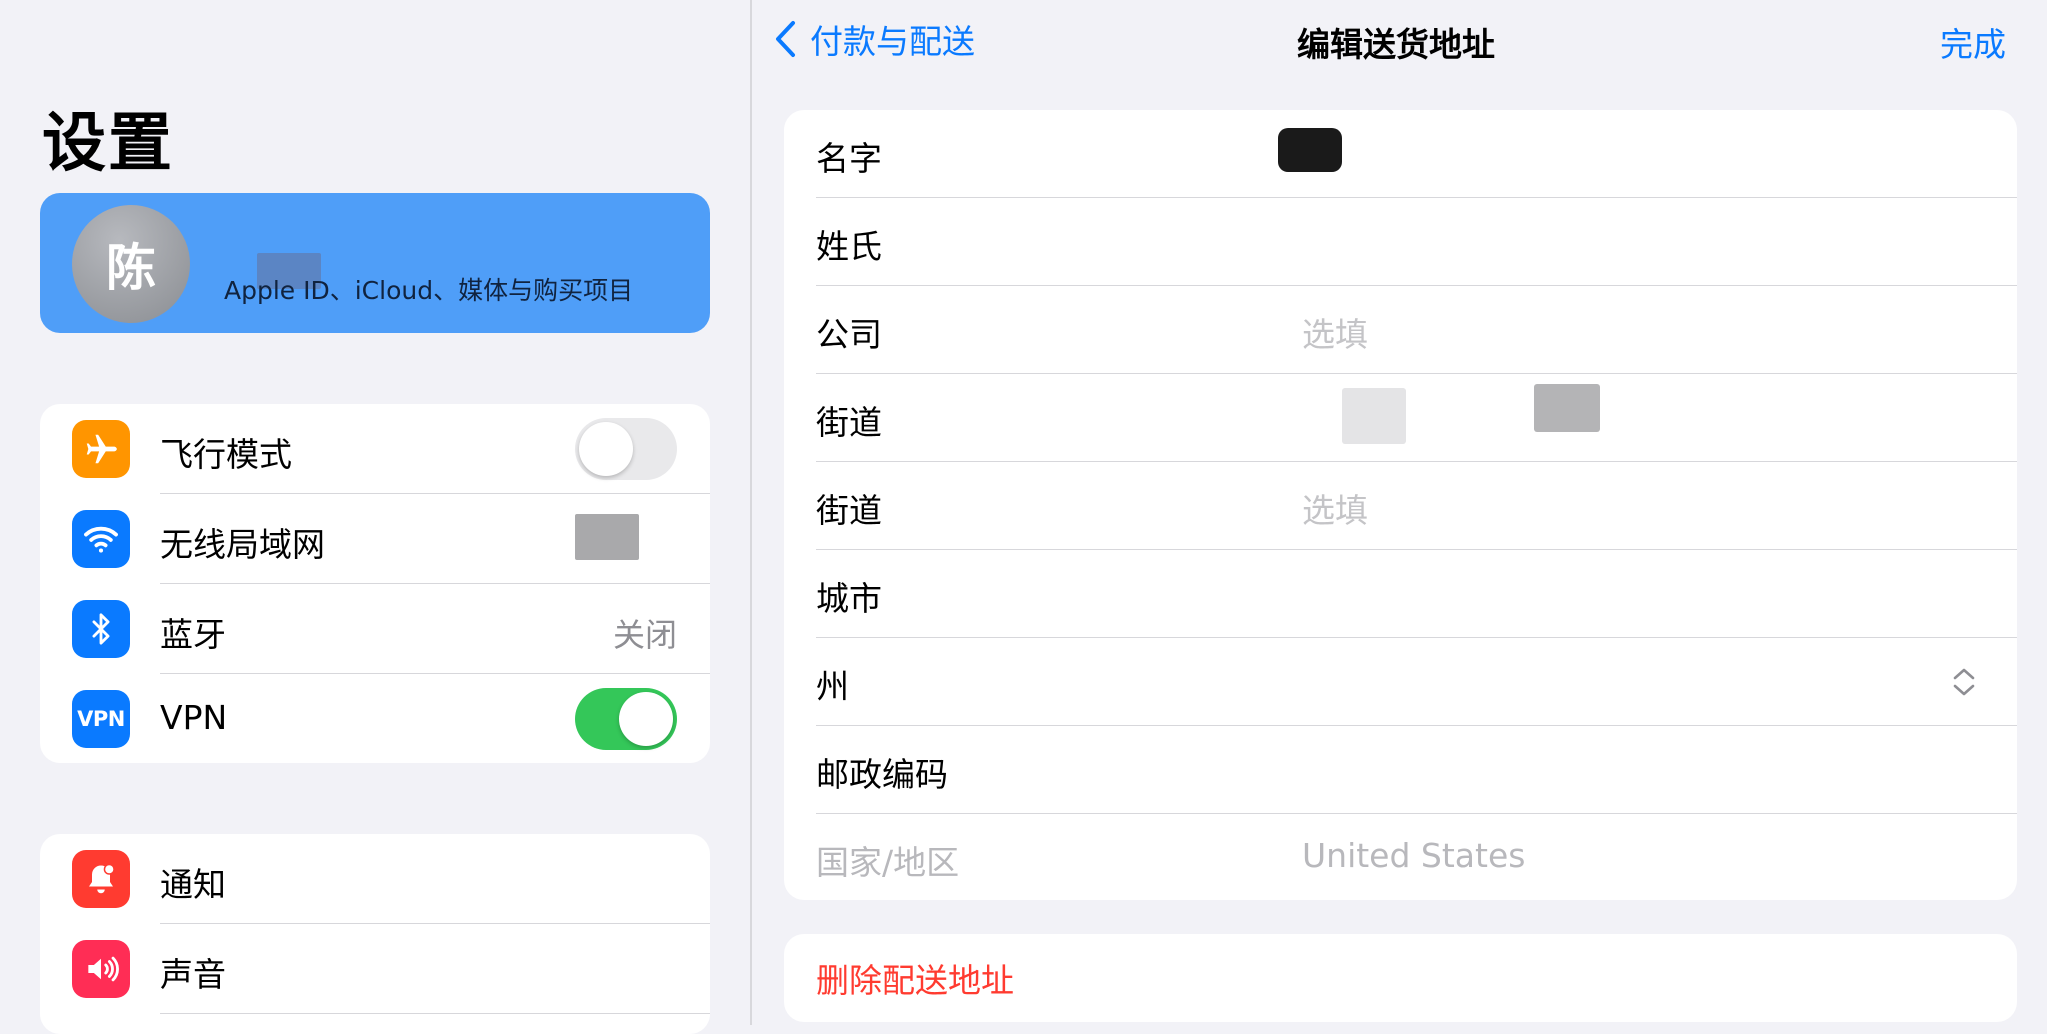 The height and width of the screenshot is (1034, 2047). I want to click on street-row-1: 街道, so click(1400, 418).